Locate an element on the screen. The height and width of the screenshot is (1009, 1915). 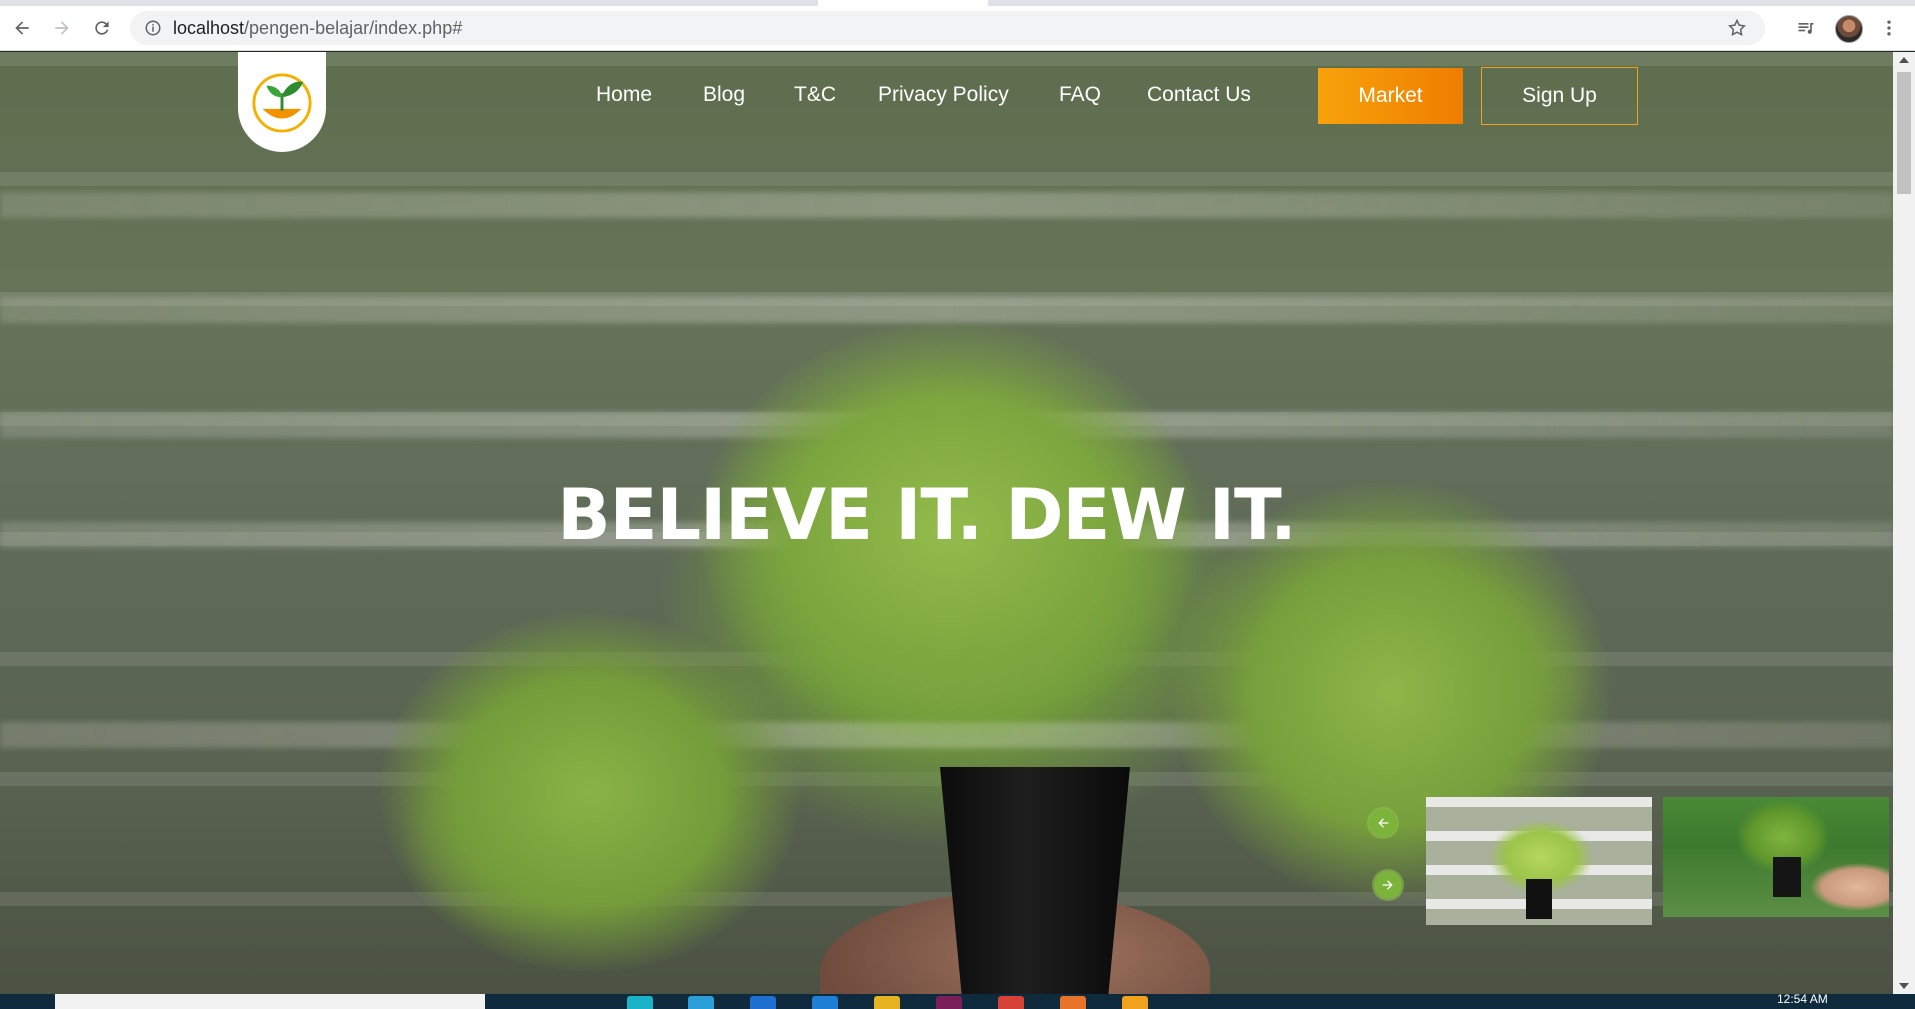
scrollbar-thumb is located at coordinates (1904, 133).